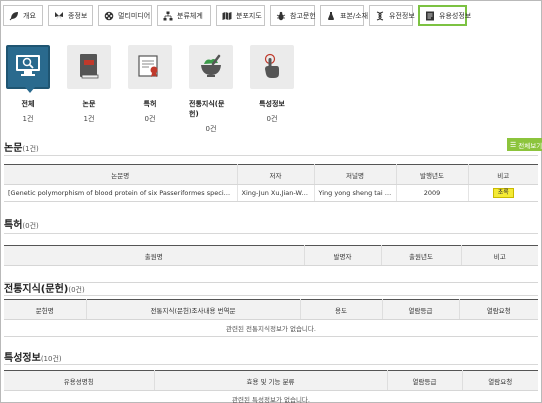  What do you see at coordinates (13, 225) in the screenshot?
I see `section-heading: 특허` at bounding box center [13, 225].